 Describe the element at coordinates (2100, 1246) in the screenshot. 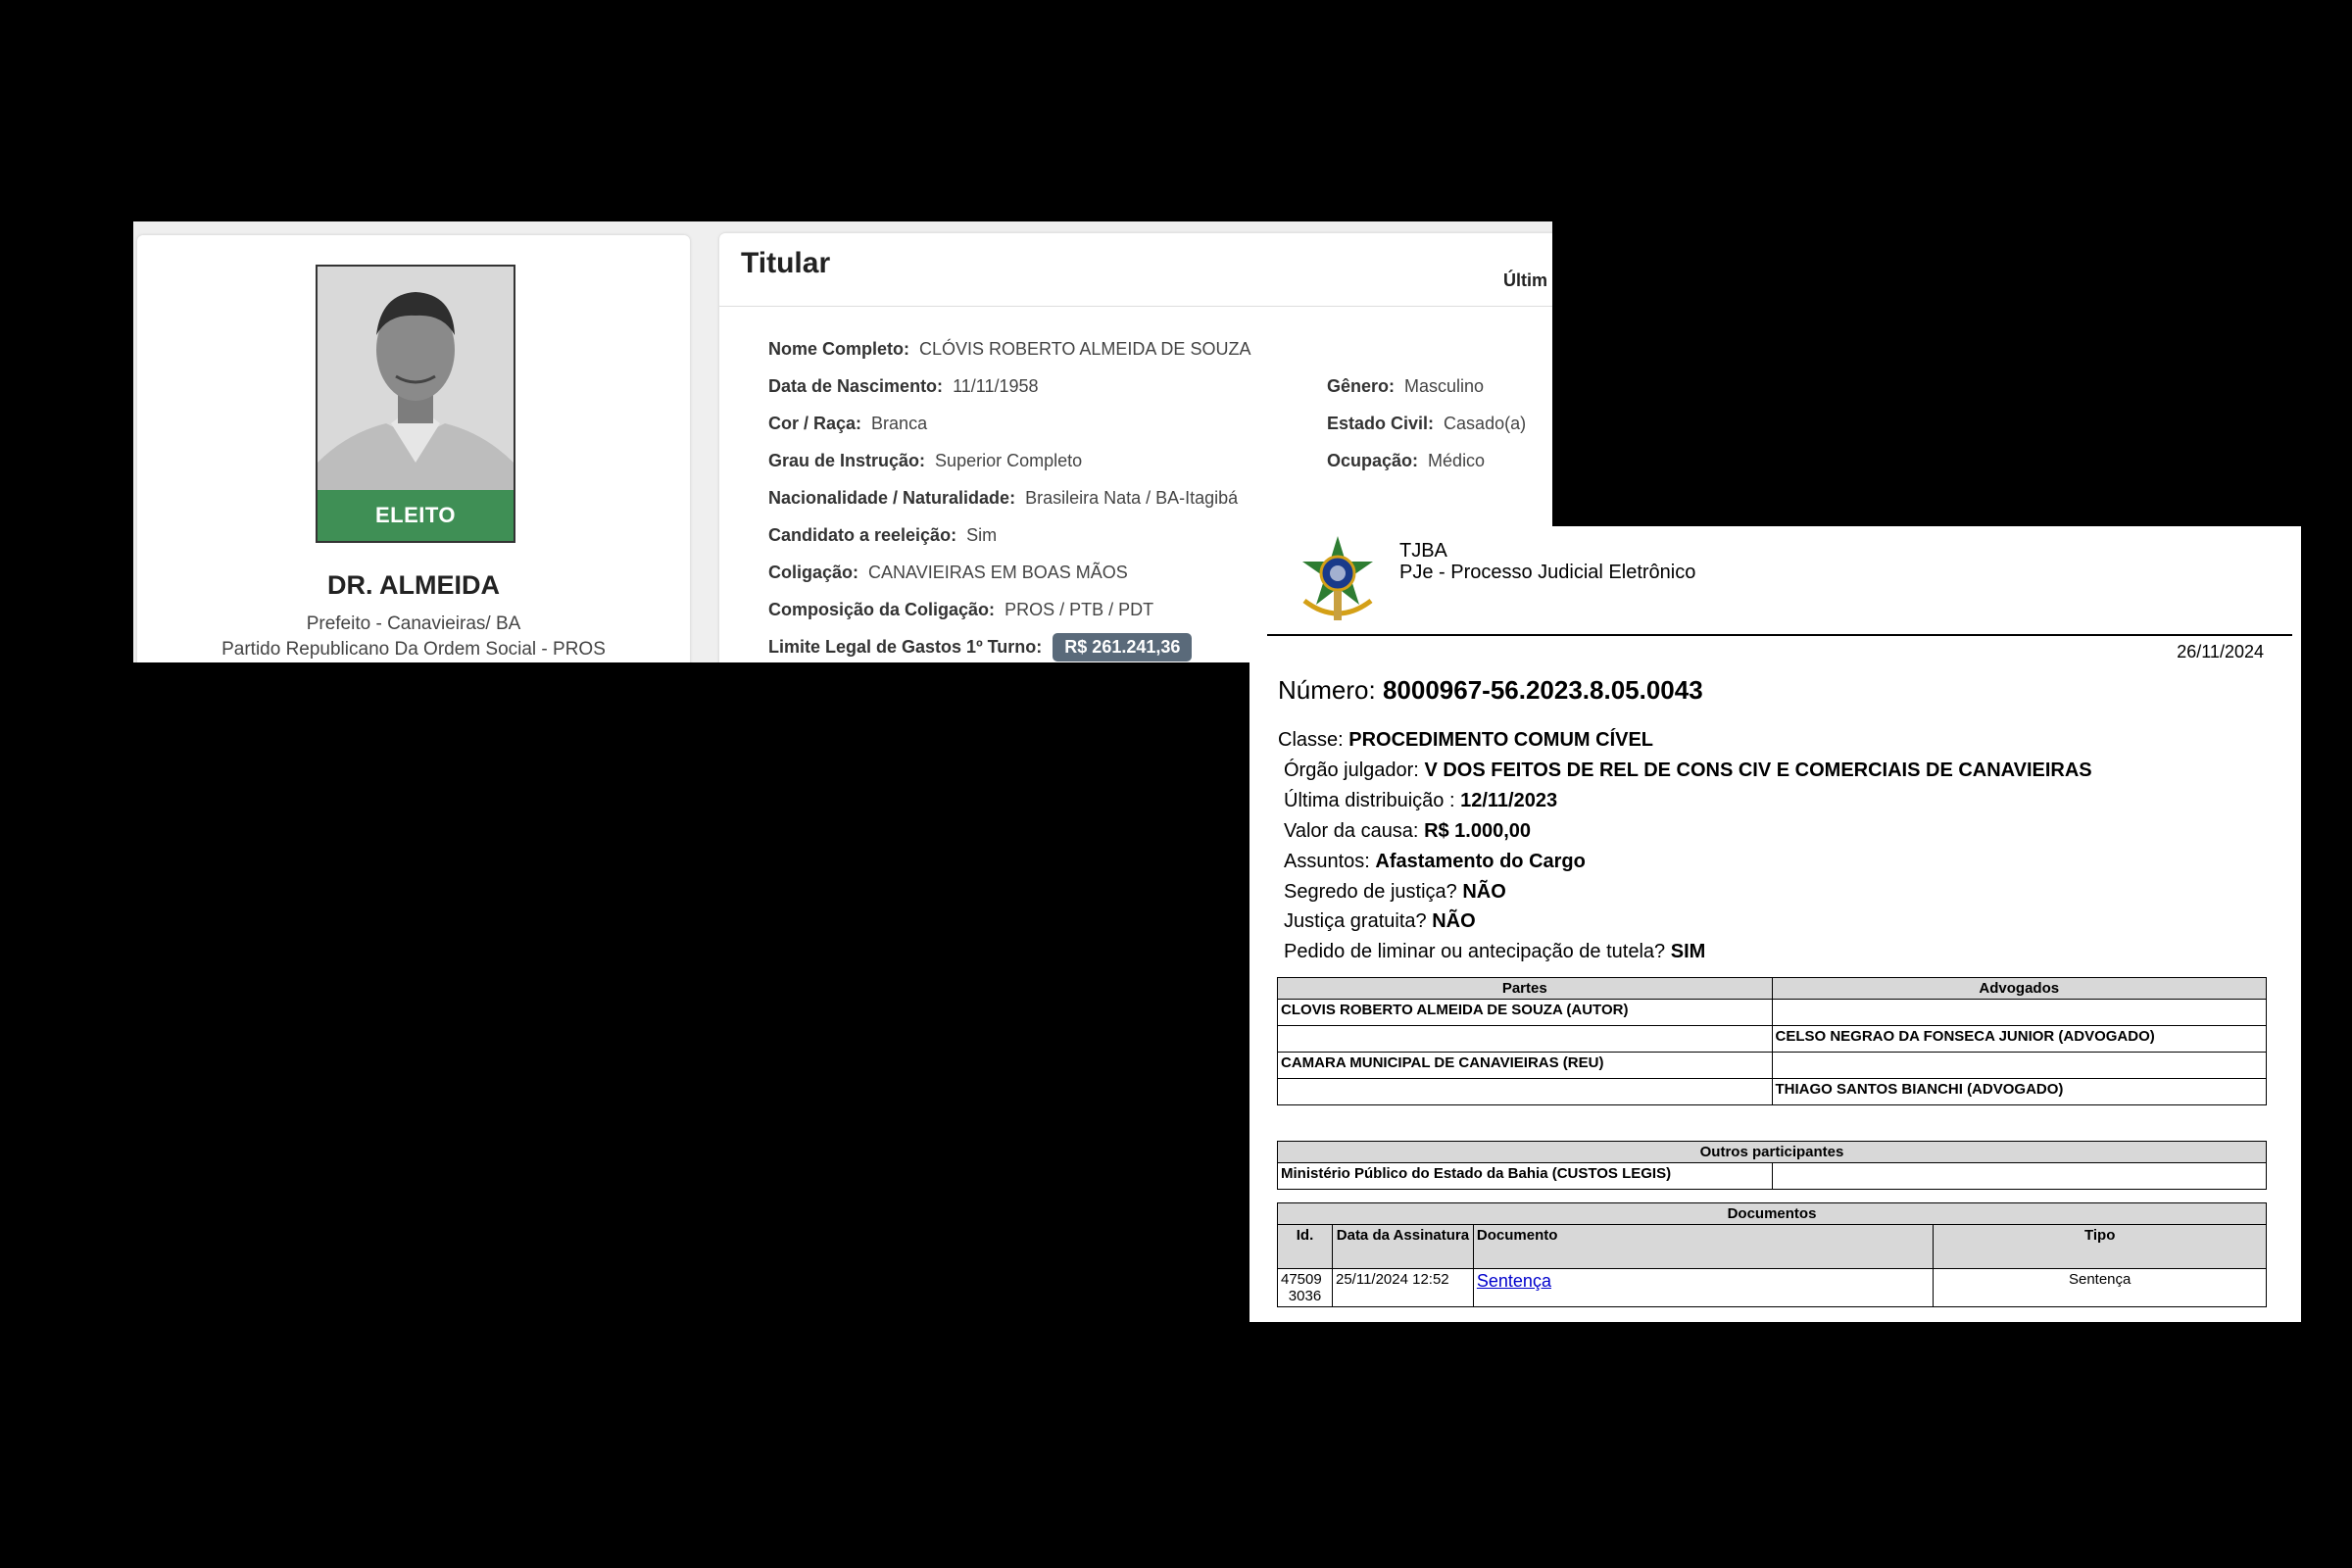

I see `column-tipo: Tipo` at that location.